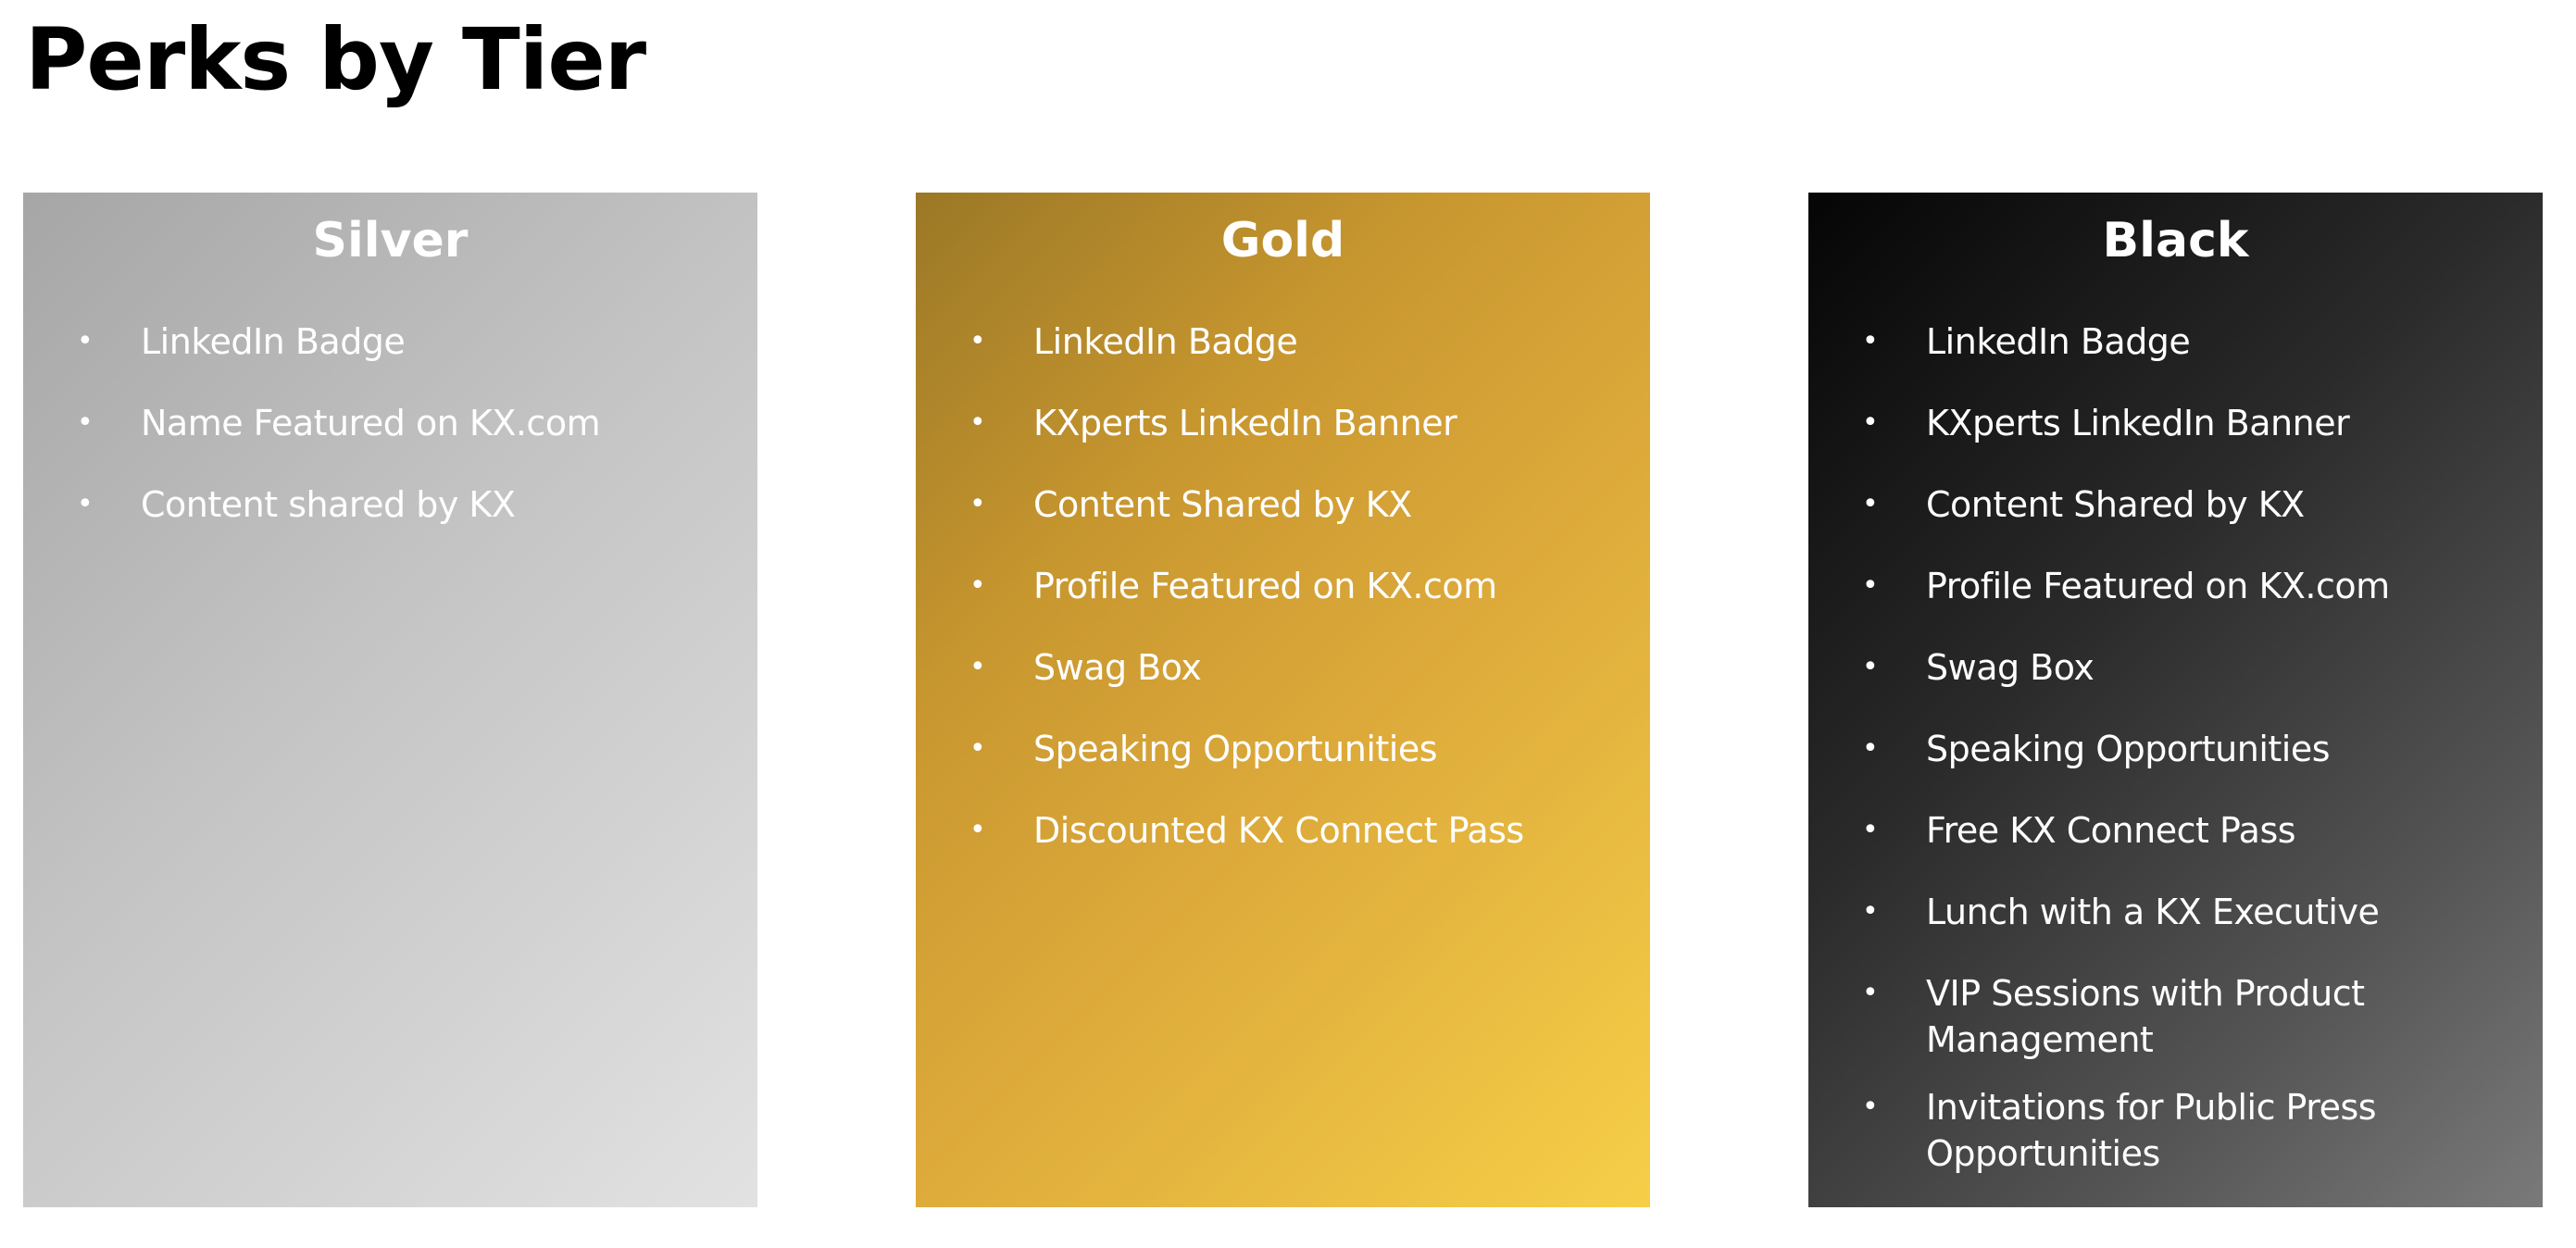  I want to click on perk-item: • Name Featured on KX.com, so click(390, 423).